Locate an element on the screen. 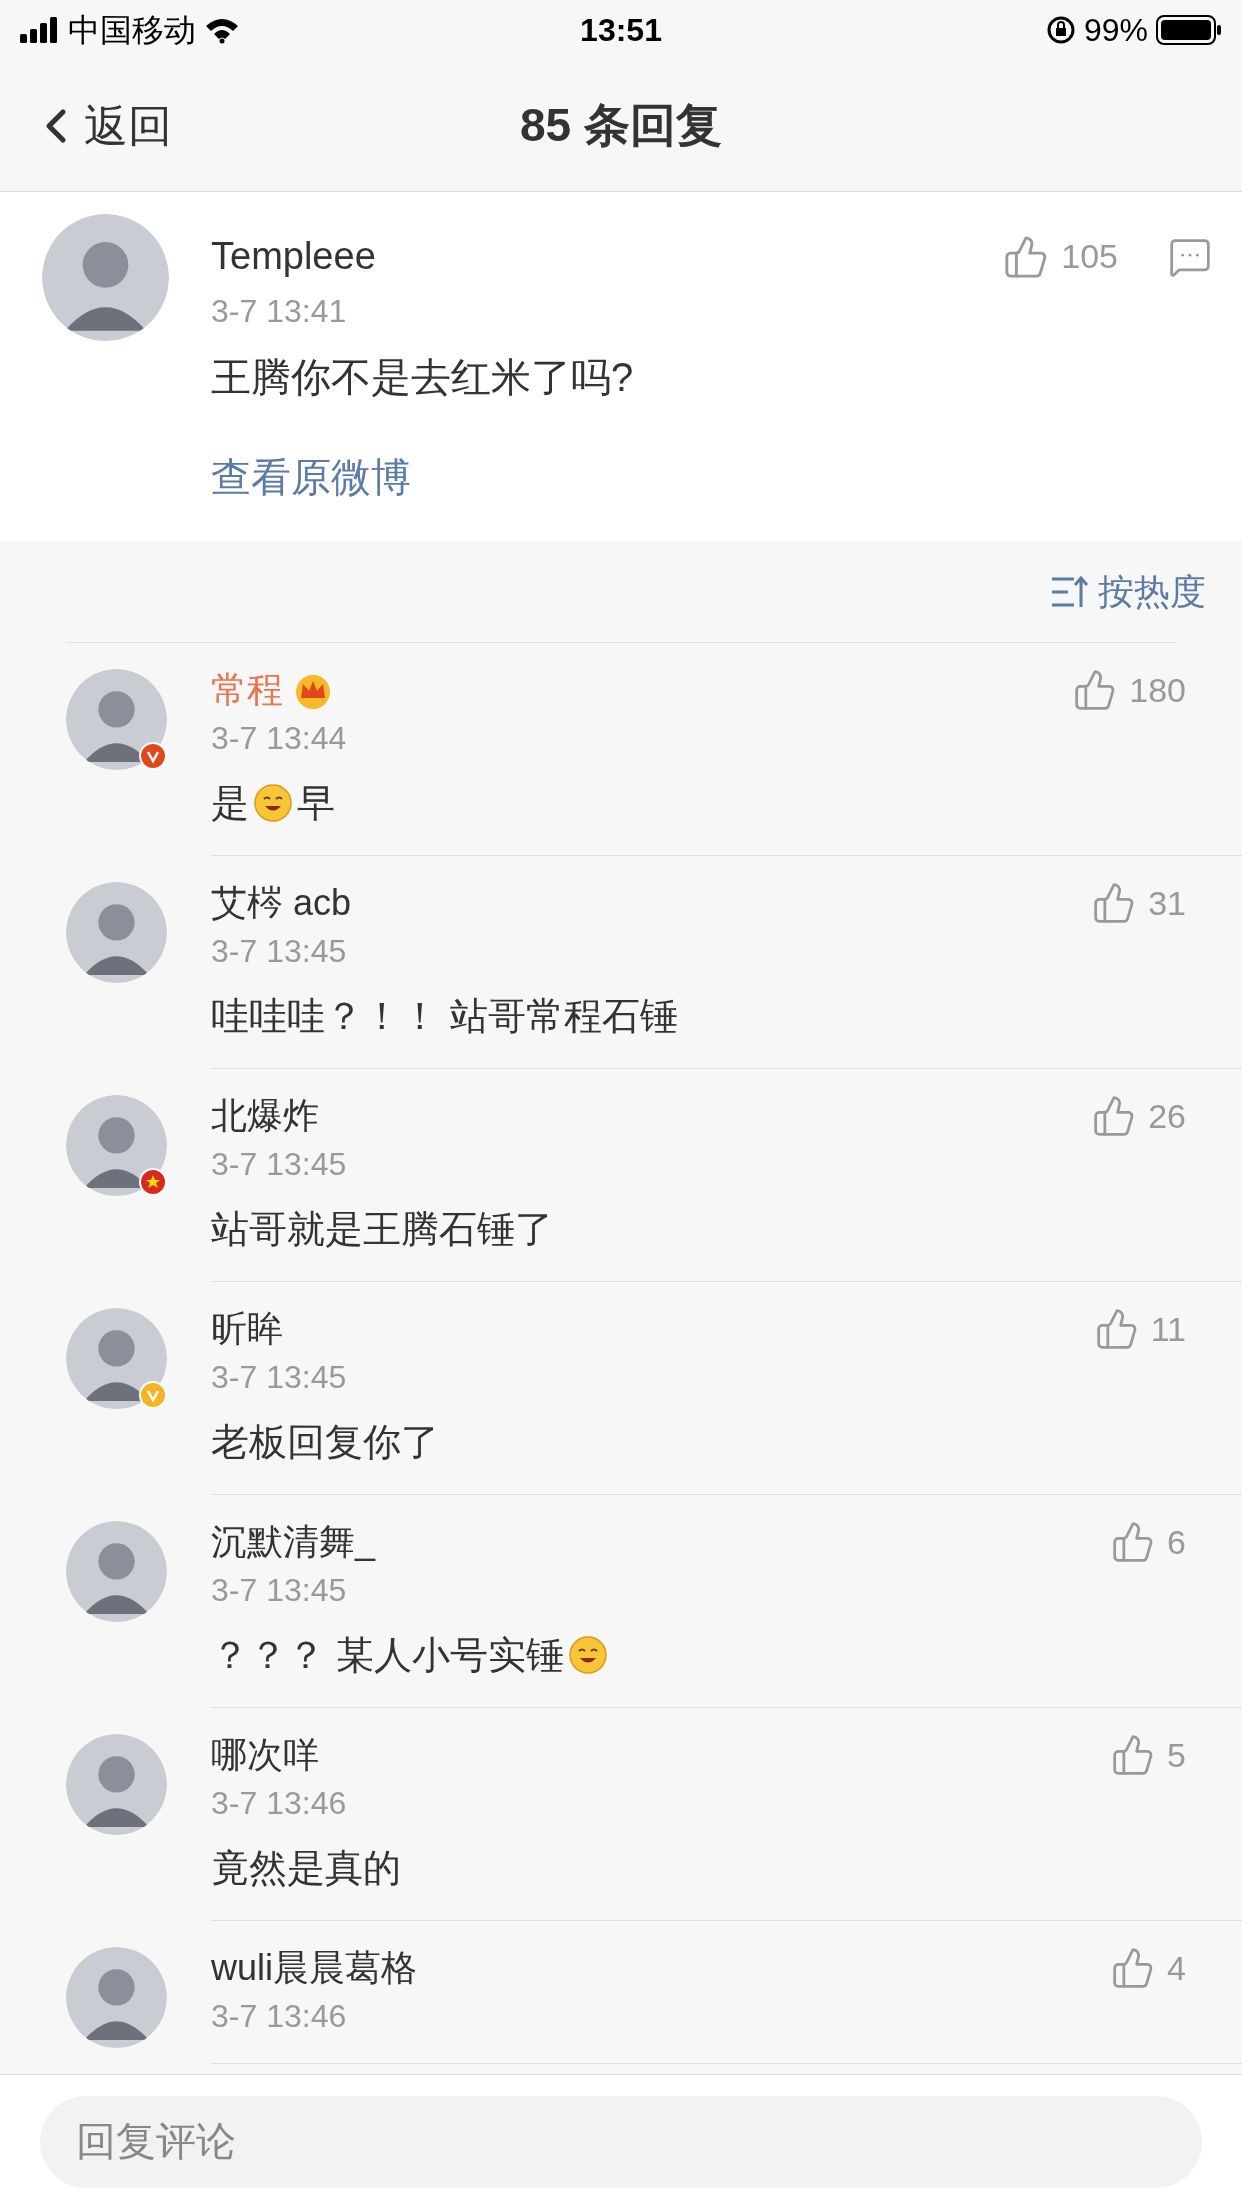 Image resolution: width=1242 pixels, height=2208 pixels. username: wuli晨晨葛格 is located at coordinates (314, 1968).